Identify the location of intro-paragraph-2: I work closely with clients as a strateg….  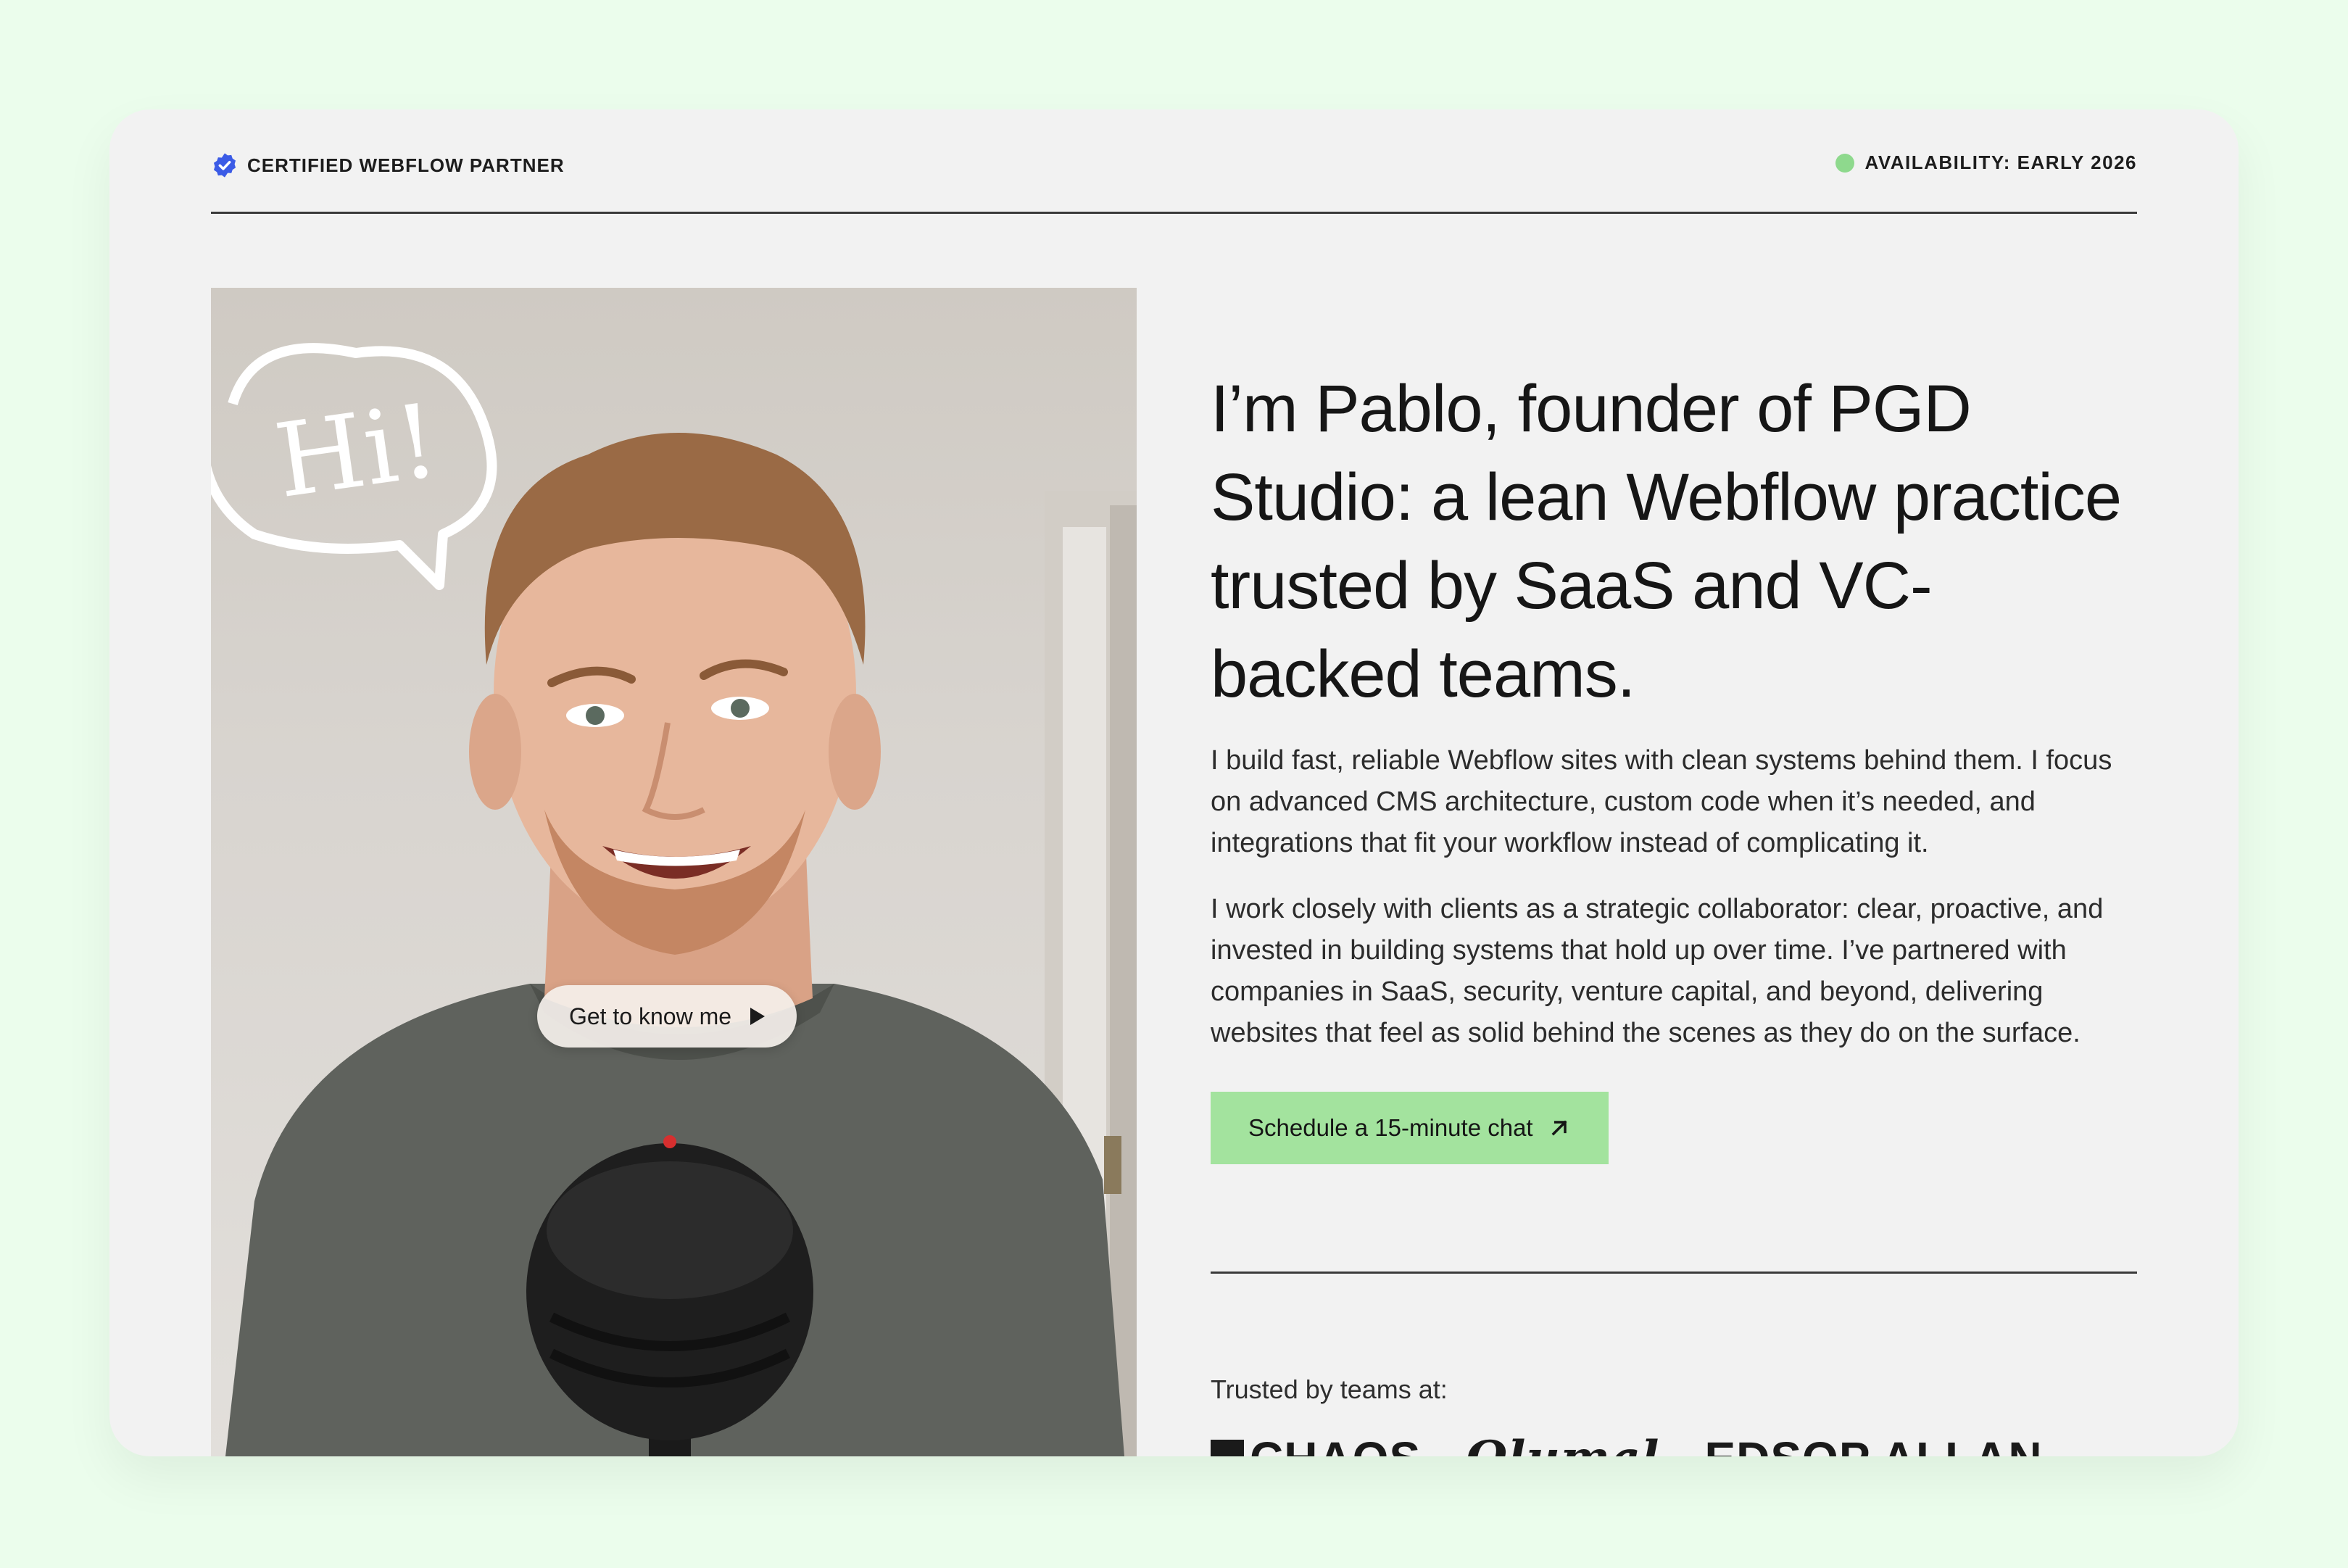
(1658, 971).